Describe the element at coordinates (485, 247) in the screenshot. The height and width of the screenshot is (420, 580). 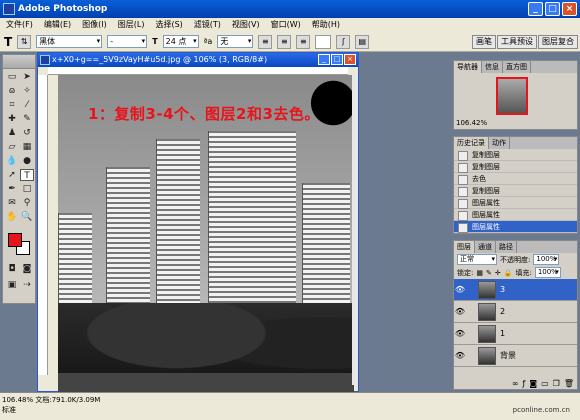
I see `tab-channels: 通道` at that location.